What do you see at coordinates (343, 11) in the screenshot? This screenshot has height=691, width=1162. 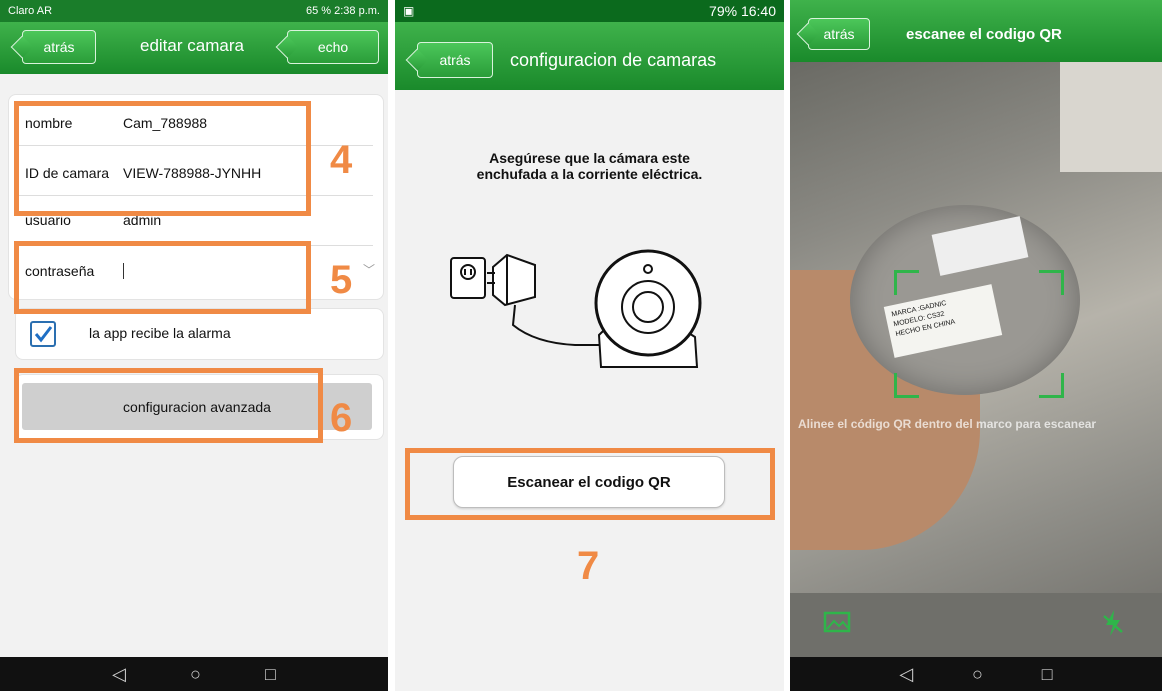 I see `status-right: 65 % 2:38 p.m.` at bounding box center [343, 11].